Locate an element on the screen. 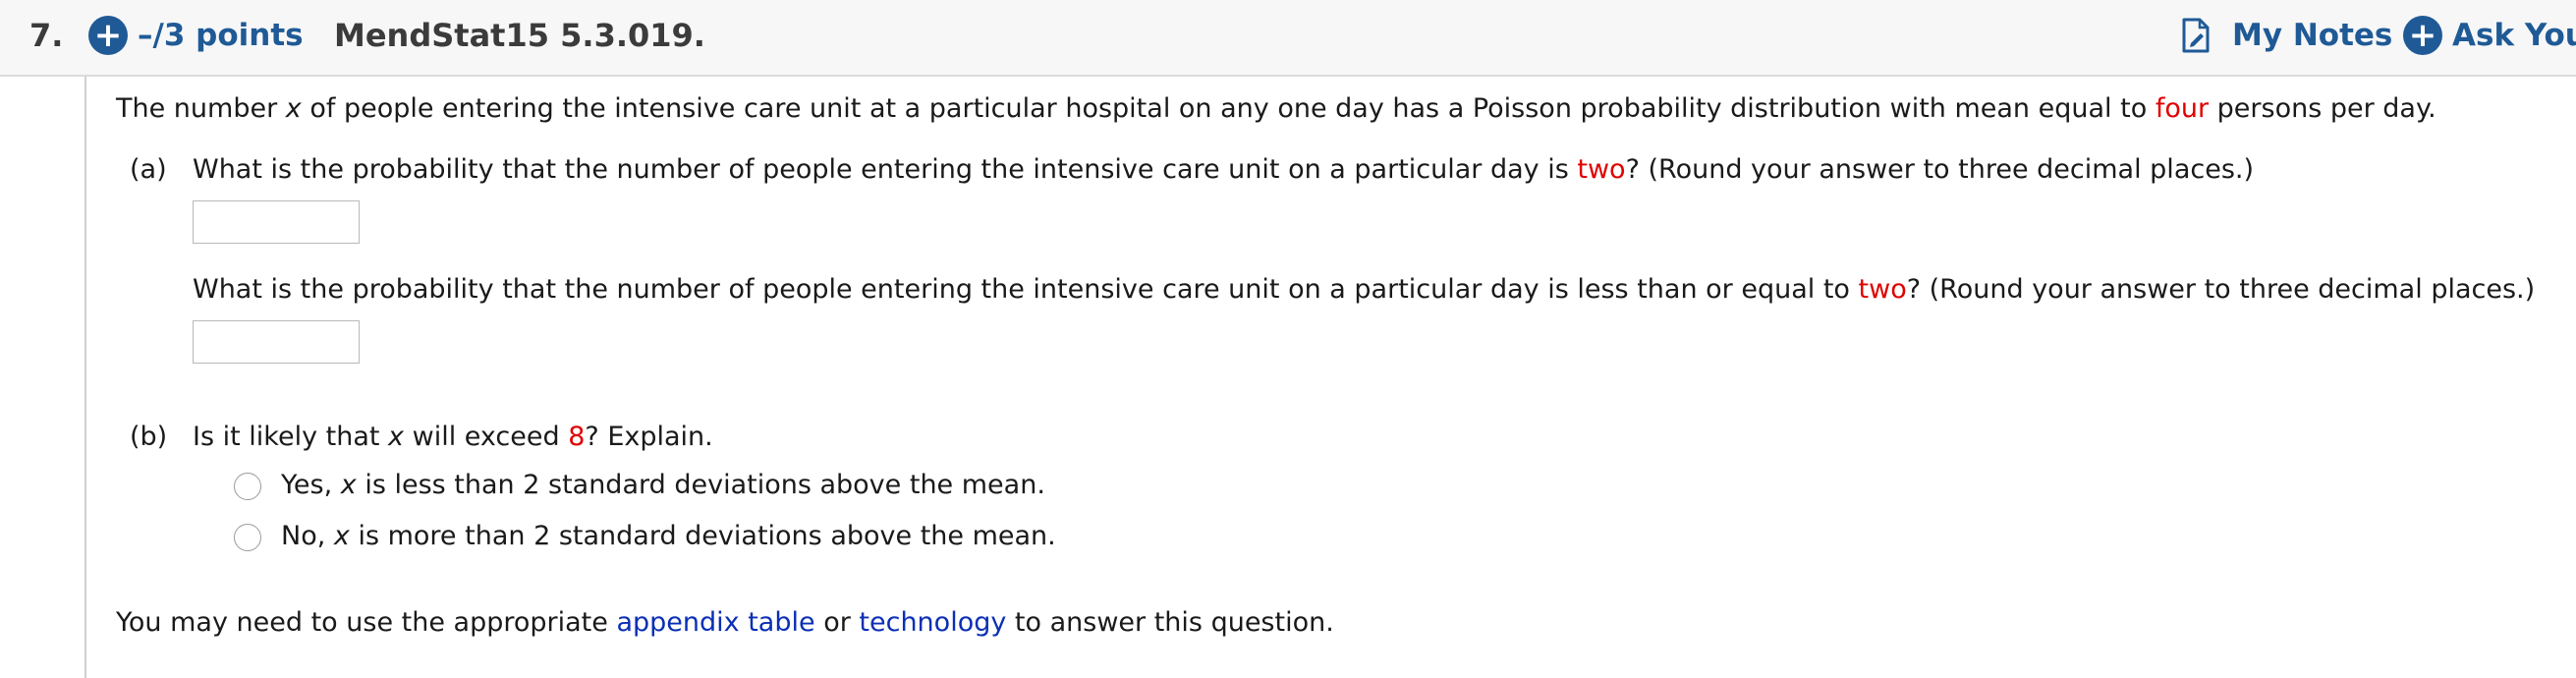 This screenshot has width=2576, height=678. my-notes-link: My Notes is located at coordinates (2312, 35).